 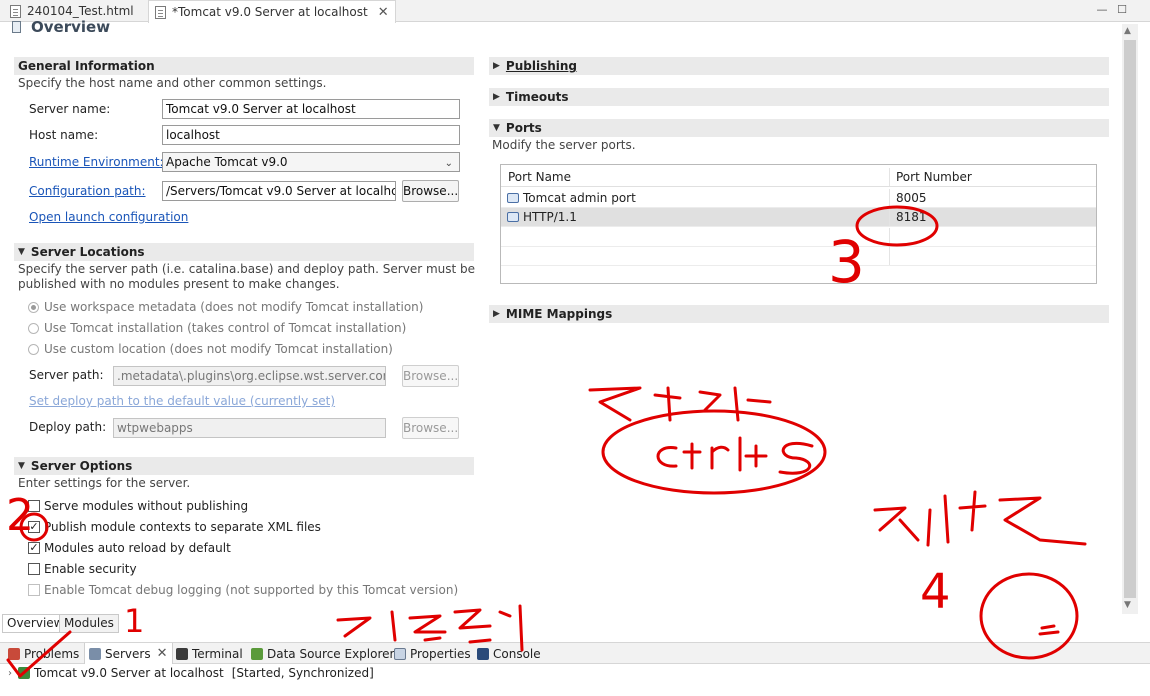 I want to click on mime-mappings-header: ▶ MIME Mappings, so click(x=799, y=314).